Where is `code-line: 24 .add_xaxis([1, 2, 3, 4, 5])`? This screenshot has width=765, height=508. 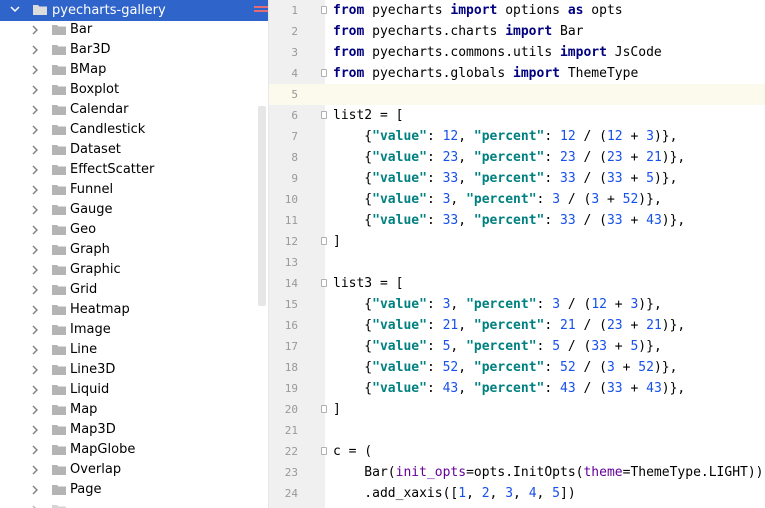
code-line: 24 .add_xaxis([1, 2, 3, 4, 5]) is located at coordinates (517, 493).